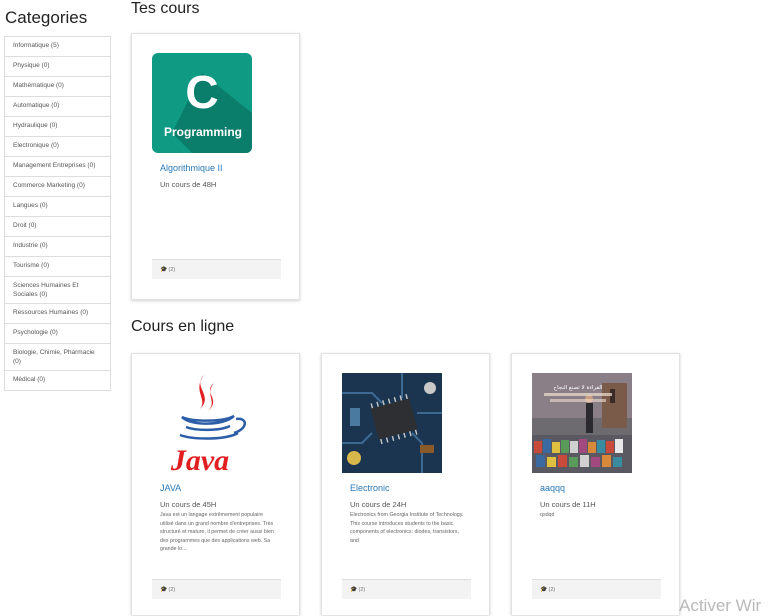 This screenshot has width=774, height=616. What do you see at coordinates (57, 127) in the screenshot?
I see `category-item-hydraulique: Hydraulique (0)` at bounding box center [57, 127].